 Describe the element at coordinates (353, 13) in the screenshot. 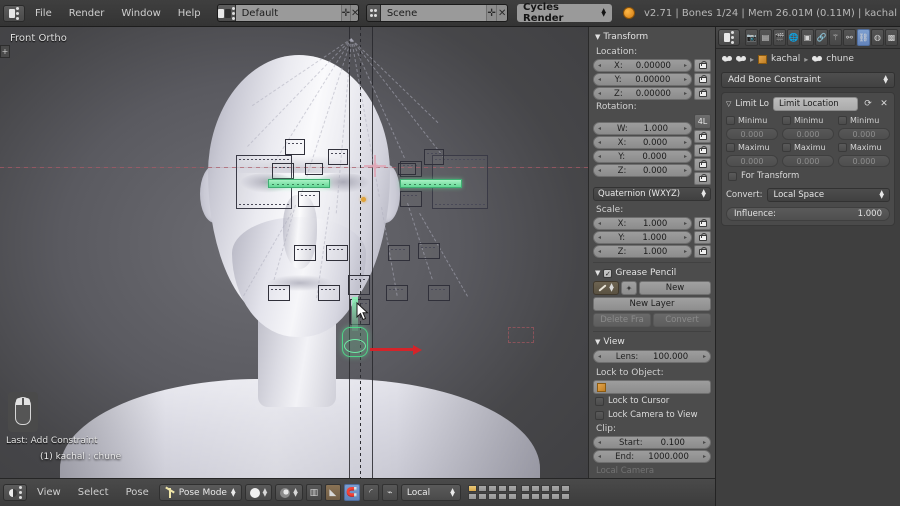

I see `delete-screen-layout-button: ✕` at that location.